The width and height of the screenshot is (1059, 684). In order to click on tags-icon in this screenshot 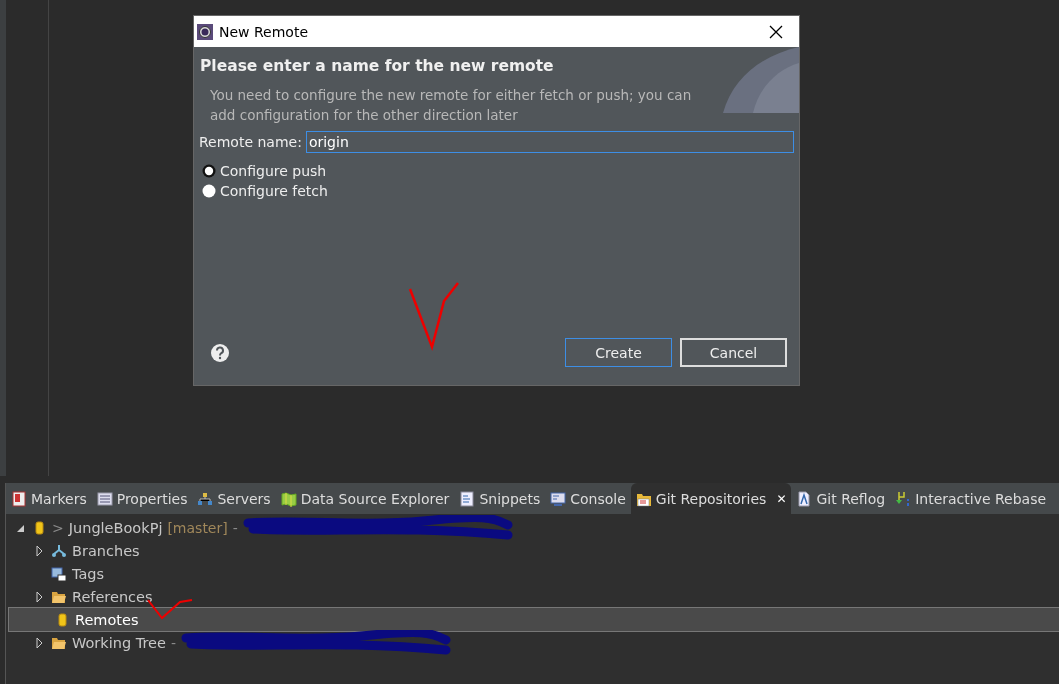, I will do `click(59, 573)`.